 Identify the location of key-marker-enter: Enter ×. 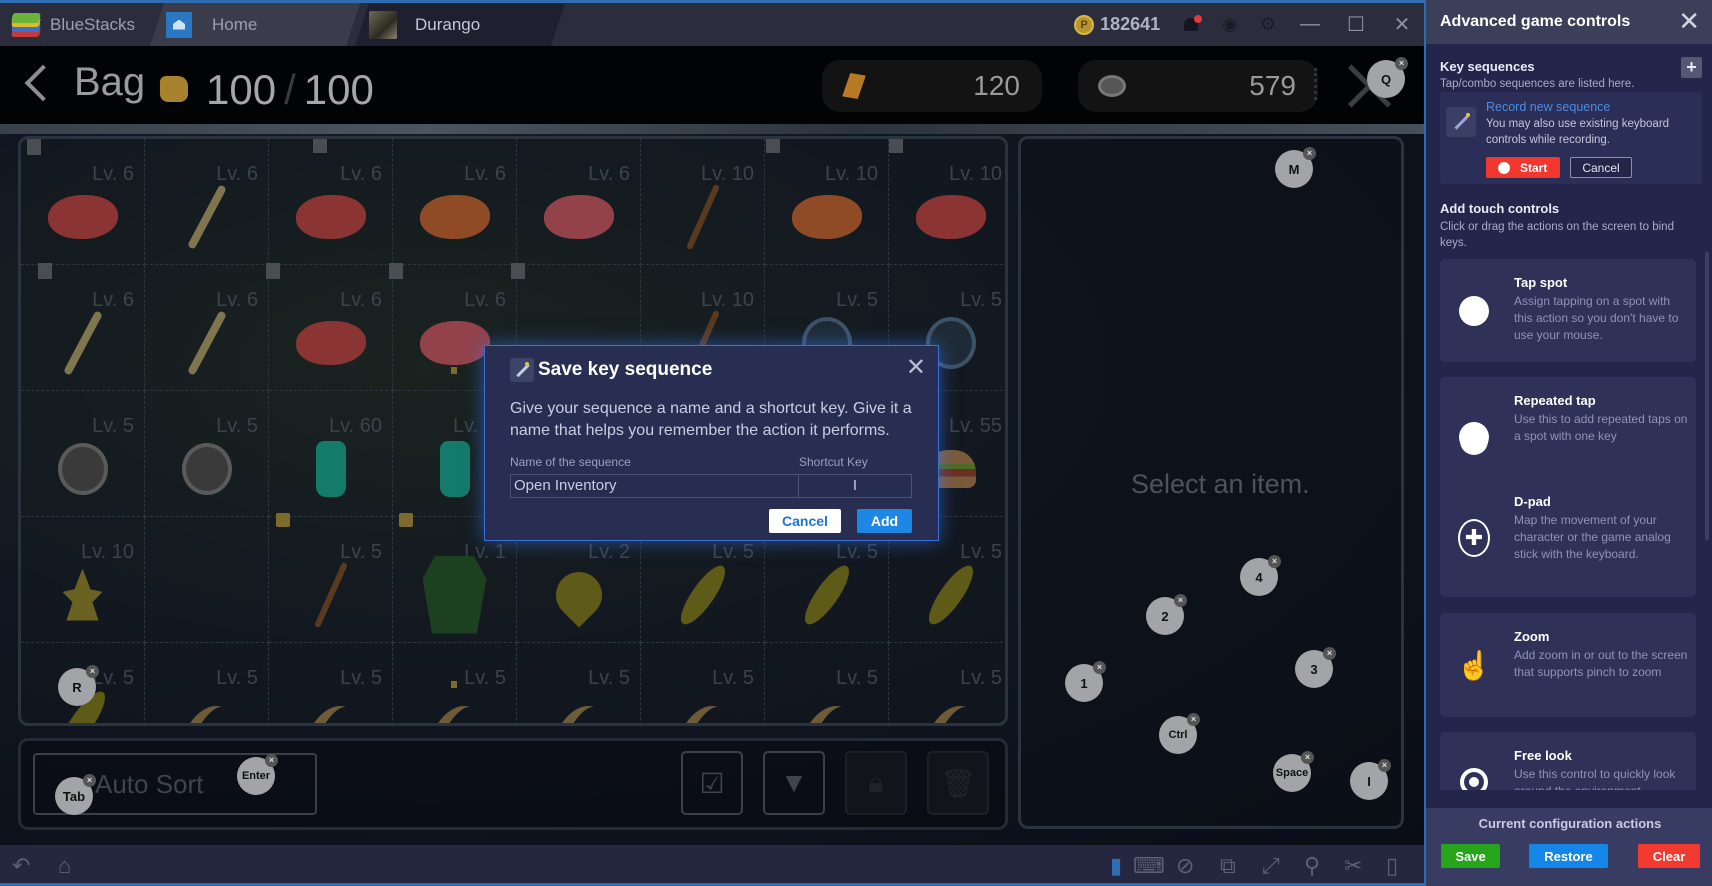
(257, 774).